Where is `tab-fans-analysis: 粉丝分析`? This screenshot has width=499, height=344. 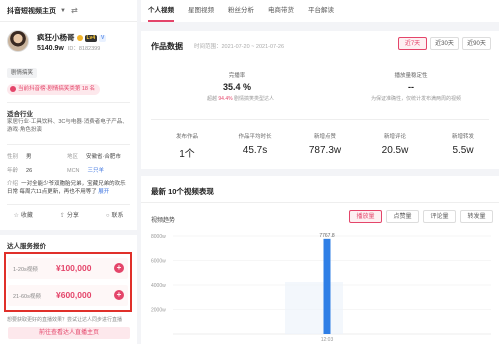
tab-fans-analysis: 粉丝分析 is located at coordinates (241, 13).